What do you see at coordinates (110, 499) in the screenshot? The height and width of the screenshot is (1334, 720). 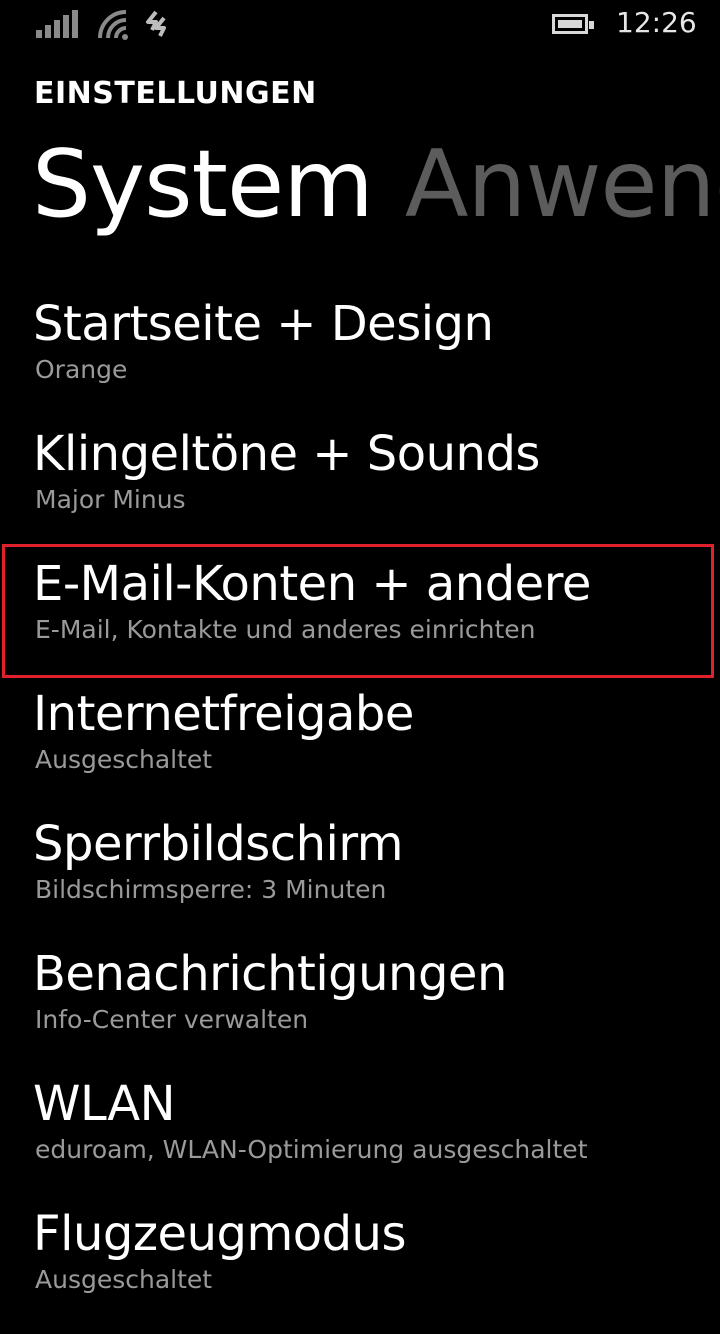 I see `settings-item-subtitle: Major Minus` at bounding box center [110, 499].